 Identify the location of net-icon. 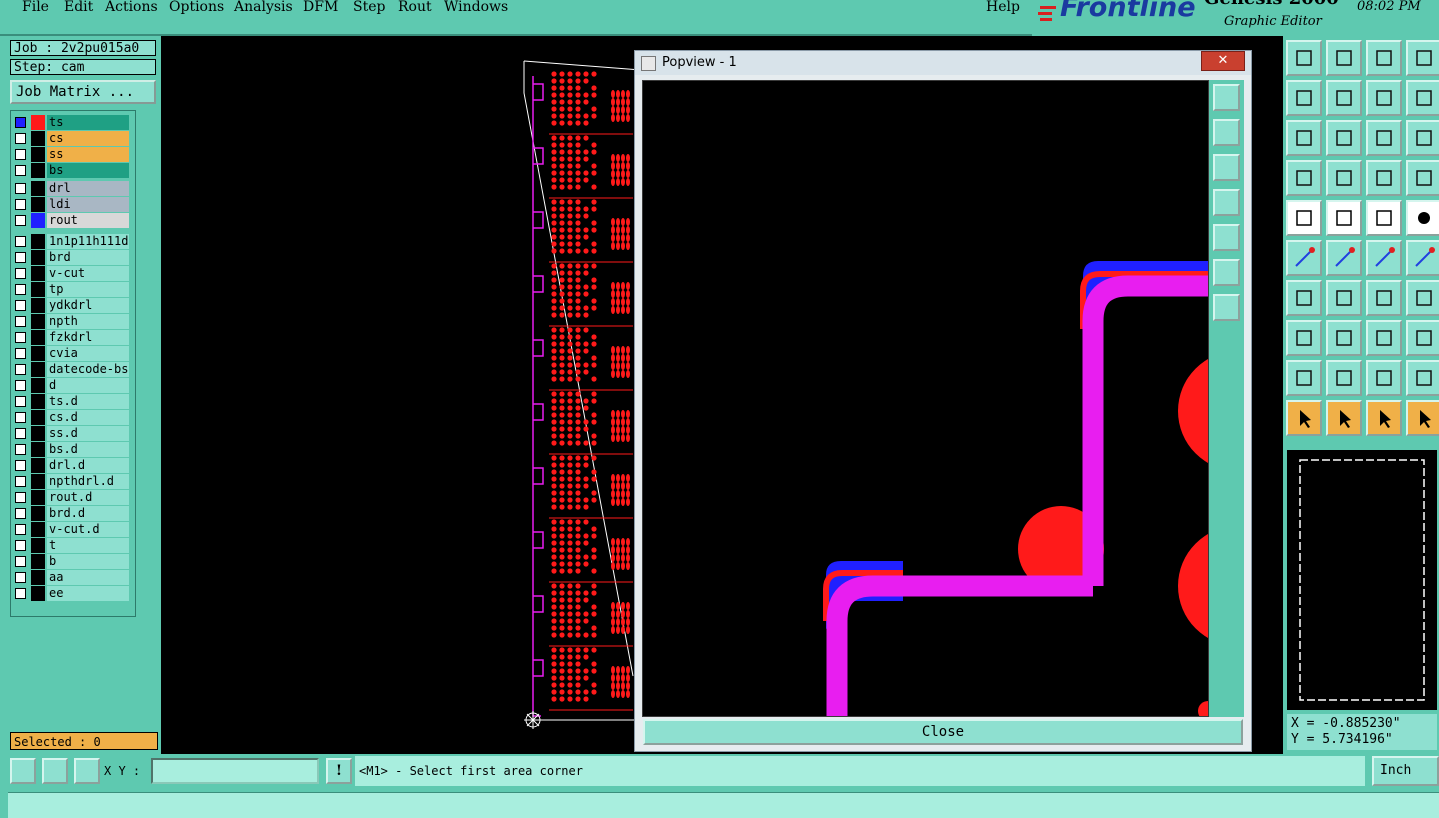
(1304, 258).